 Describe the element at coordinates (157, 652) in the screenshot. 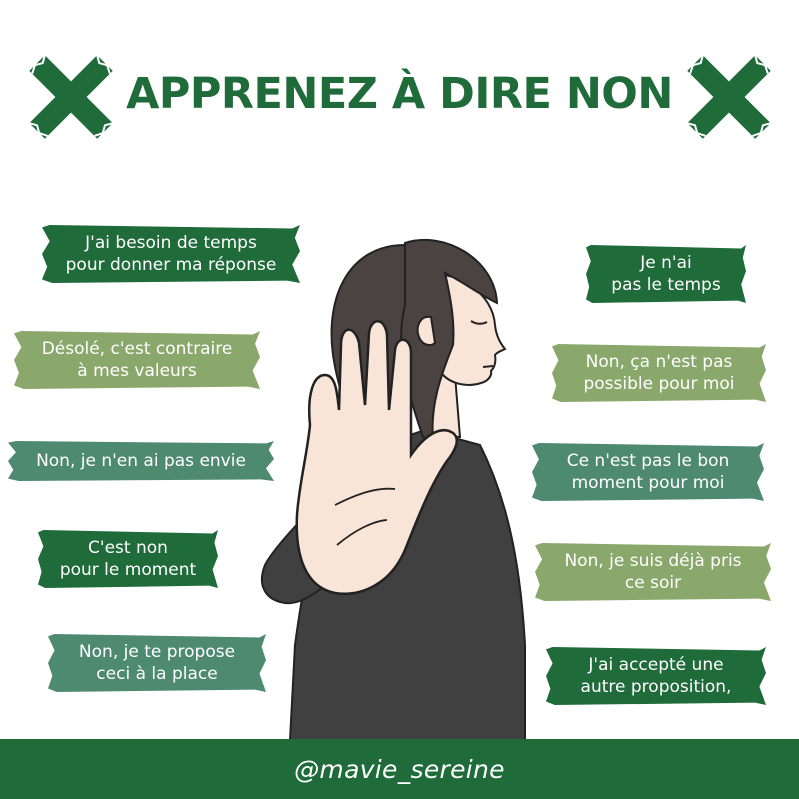

I see `phrase-line: Non, je te propose` at that location.